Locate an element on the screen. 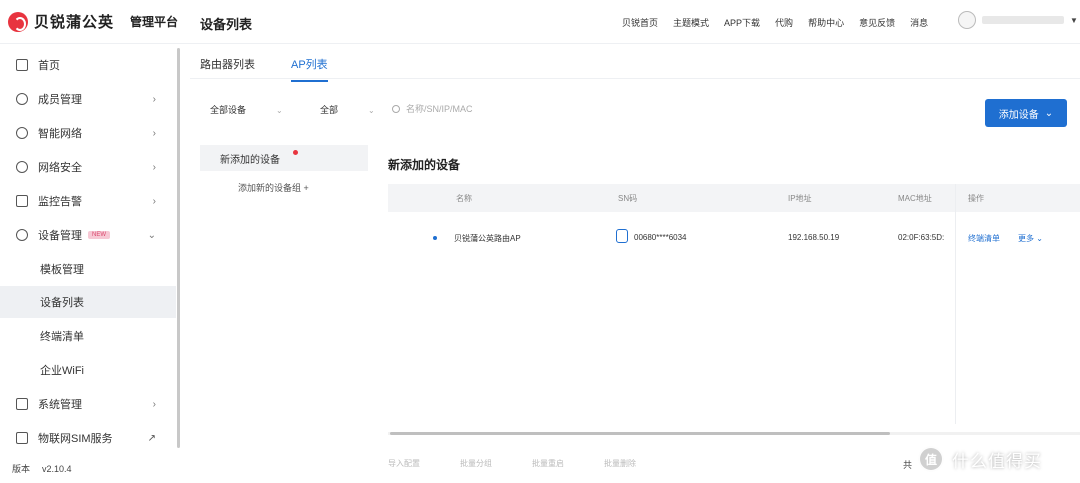 This screenshot has height=483, width=1080. sidebar-item-device-management: 设备管理 NEW ⌄ is located at coordinates (88, 235).